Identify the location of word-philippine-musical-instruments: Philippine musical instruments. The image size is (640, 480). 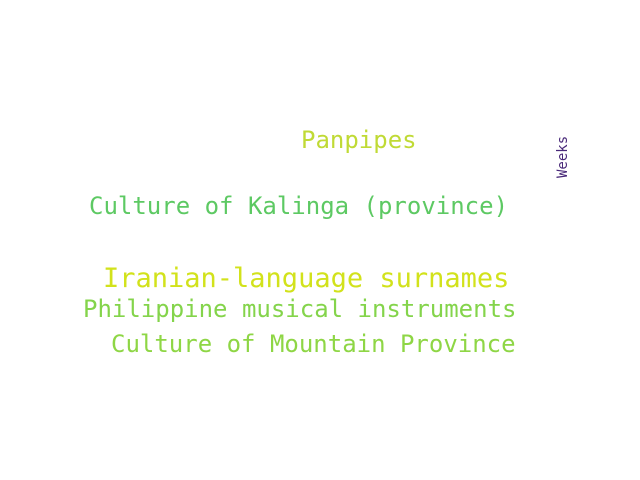
(300, 309).